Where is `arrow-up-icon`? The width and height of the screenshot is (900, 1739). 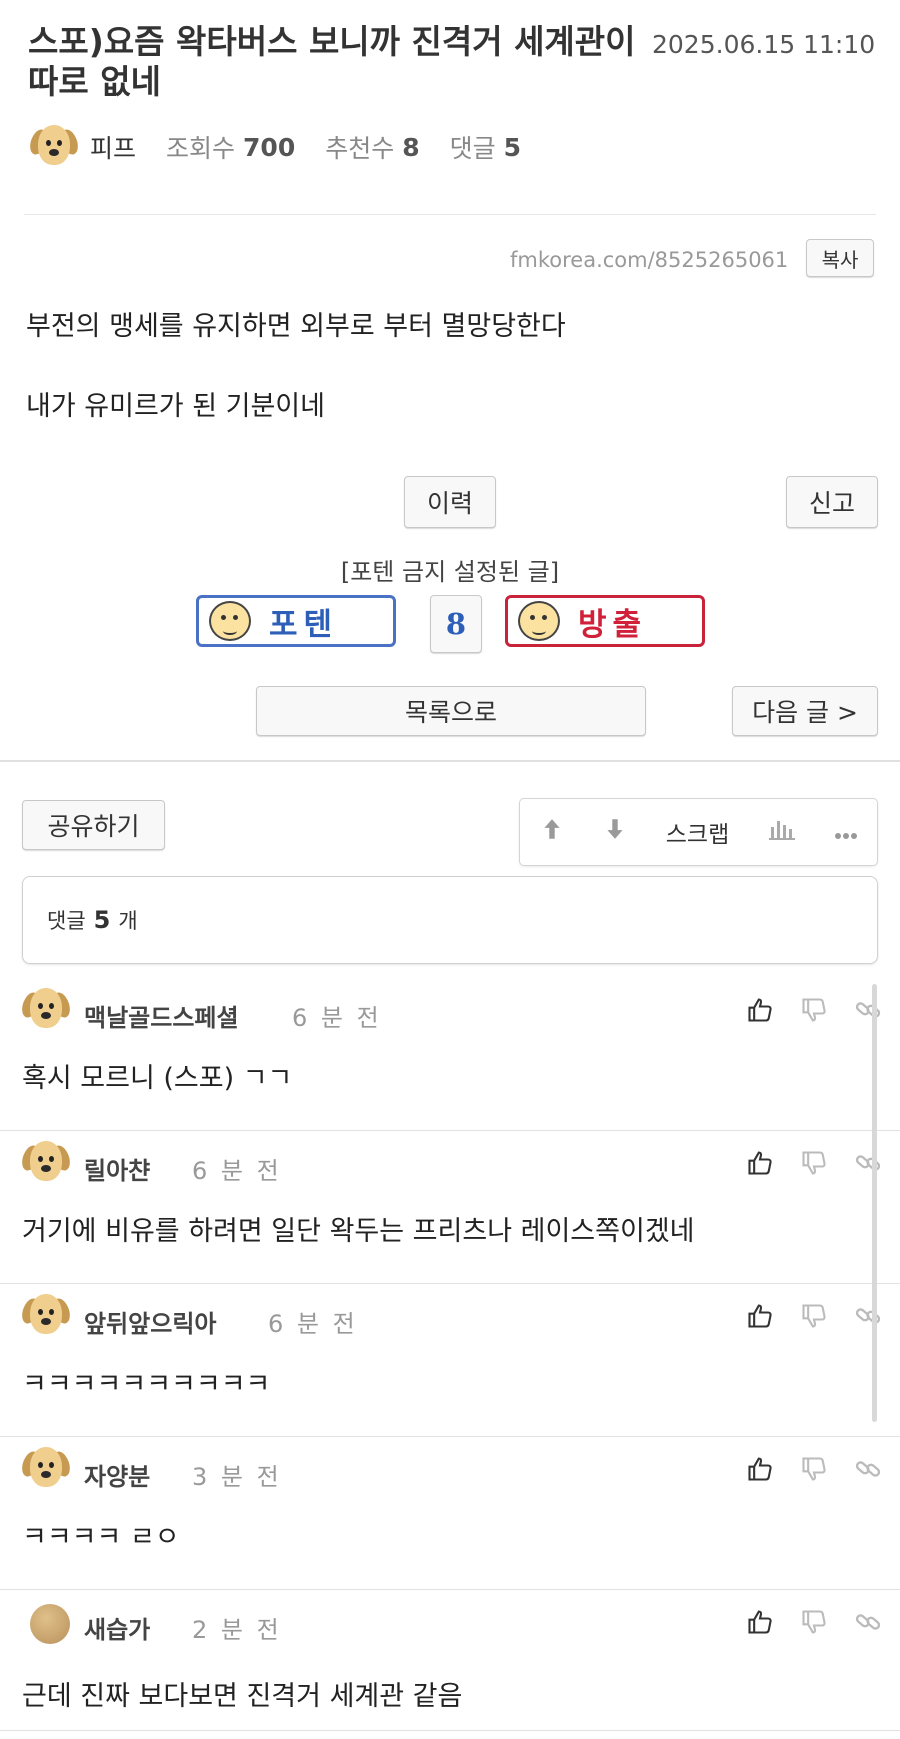 arrow-up-icon is located at coordinates (552, 832).